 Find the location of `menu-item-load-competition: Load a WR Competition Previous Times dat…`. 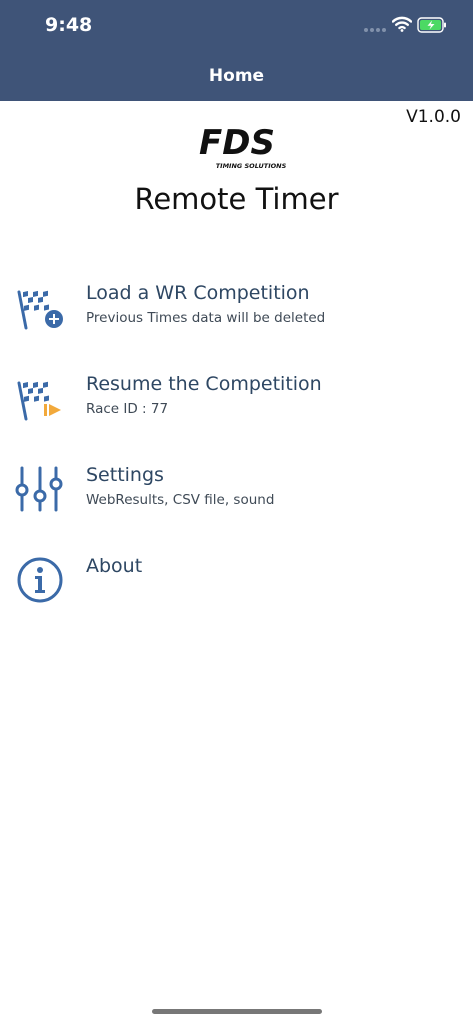

menu-item-load-competition: Load a WR Competition Previous Times dat… is located at coordinates (236, 317).